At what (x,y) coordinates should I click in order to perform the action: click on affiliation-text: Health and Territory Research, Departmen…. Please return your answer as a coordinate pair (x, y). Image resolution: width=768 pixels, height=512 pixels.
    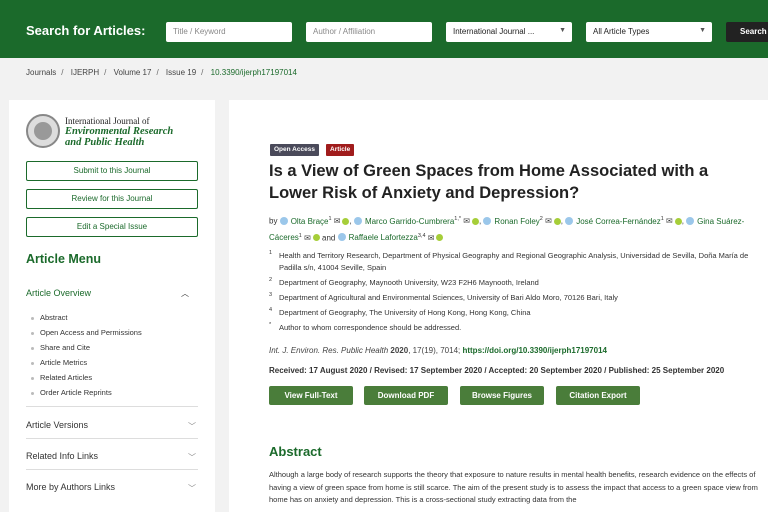
    Looking at the image, I should click on (514, 261).